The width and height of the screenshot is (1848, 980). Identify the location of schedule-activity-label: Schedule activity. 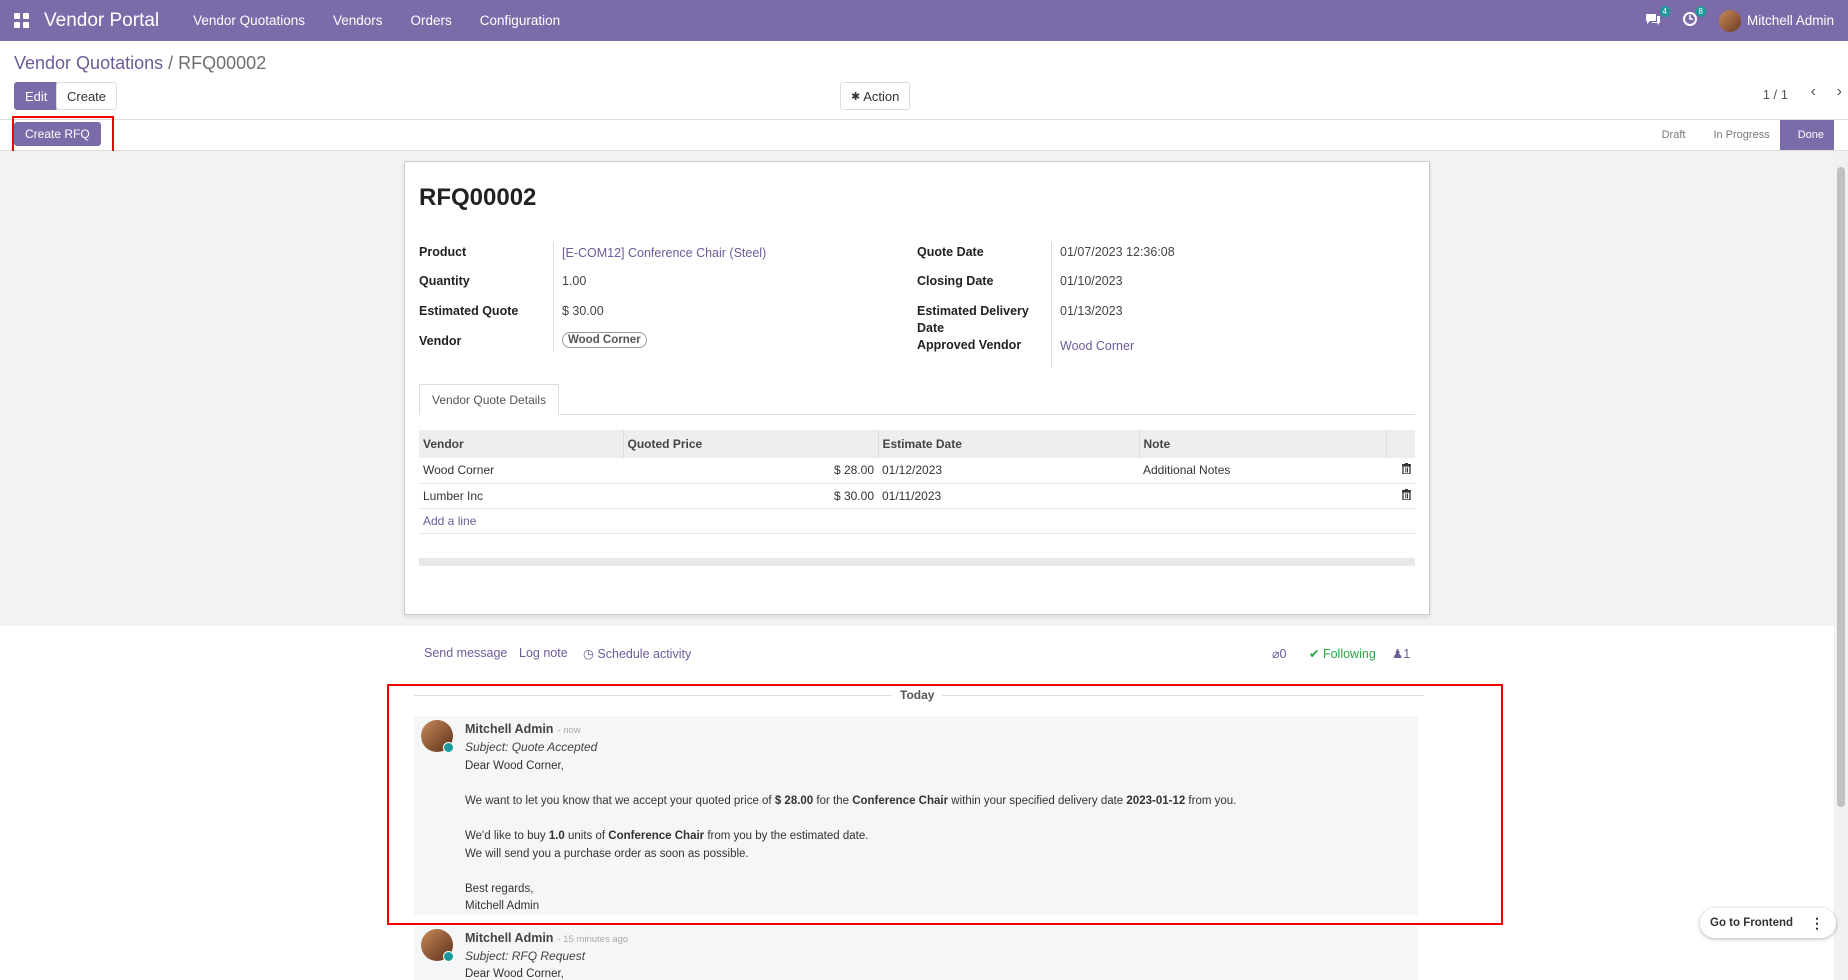
(644, 654).